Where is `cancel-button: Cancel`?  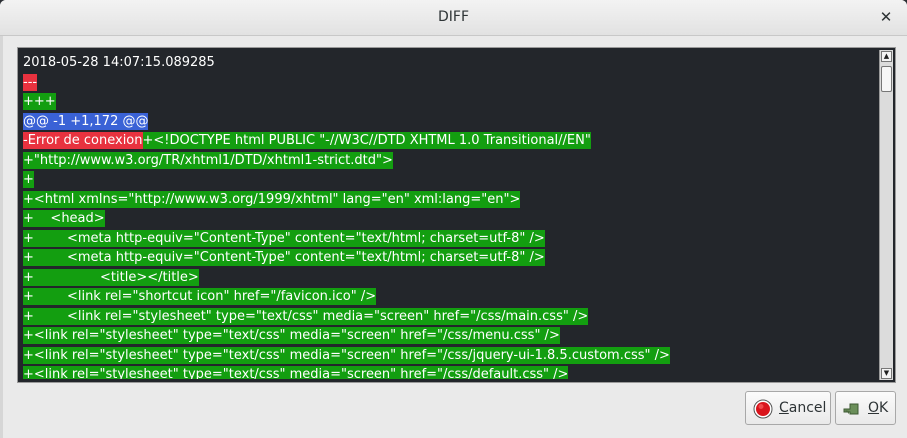
cancel-button: Cancel is located at coordinates (788, 408).